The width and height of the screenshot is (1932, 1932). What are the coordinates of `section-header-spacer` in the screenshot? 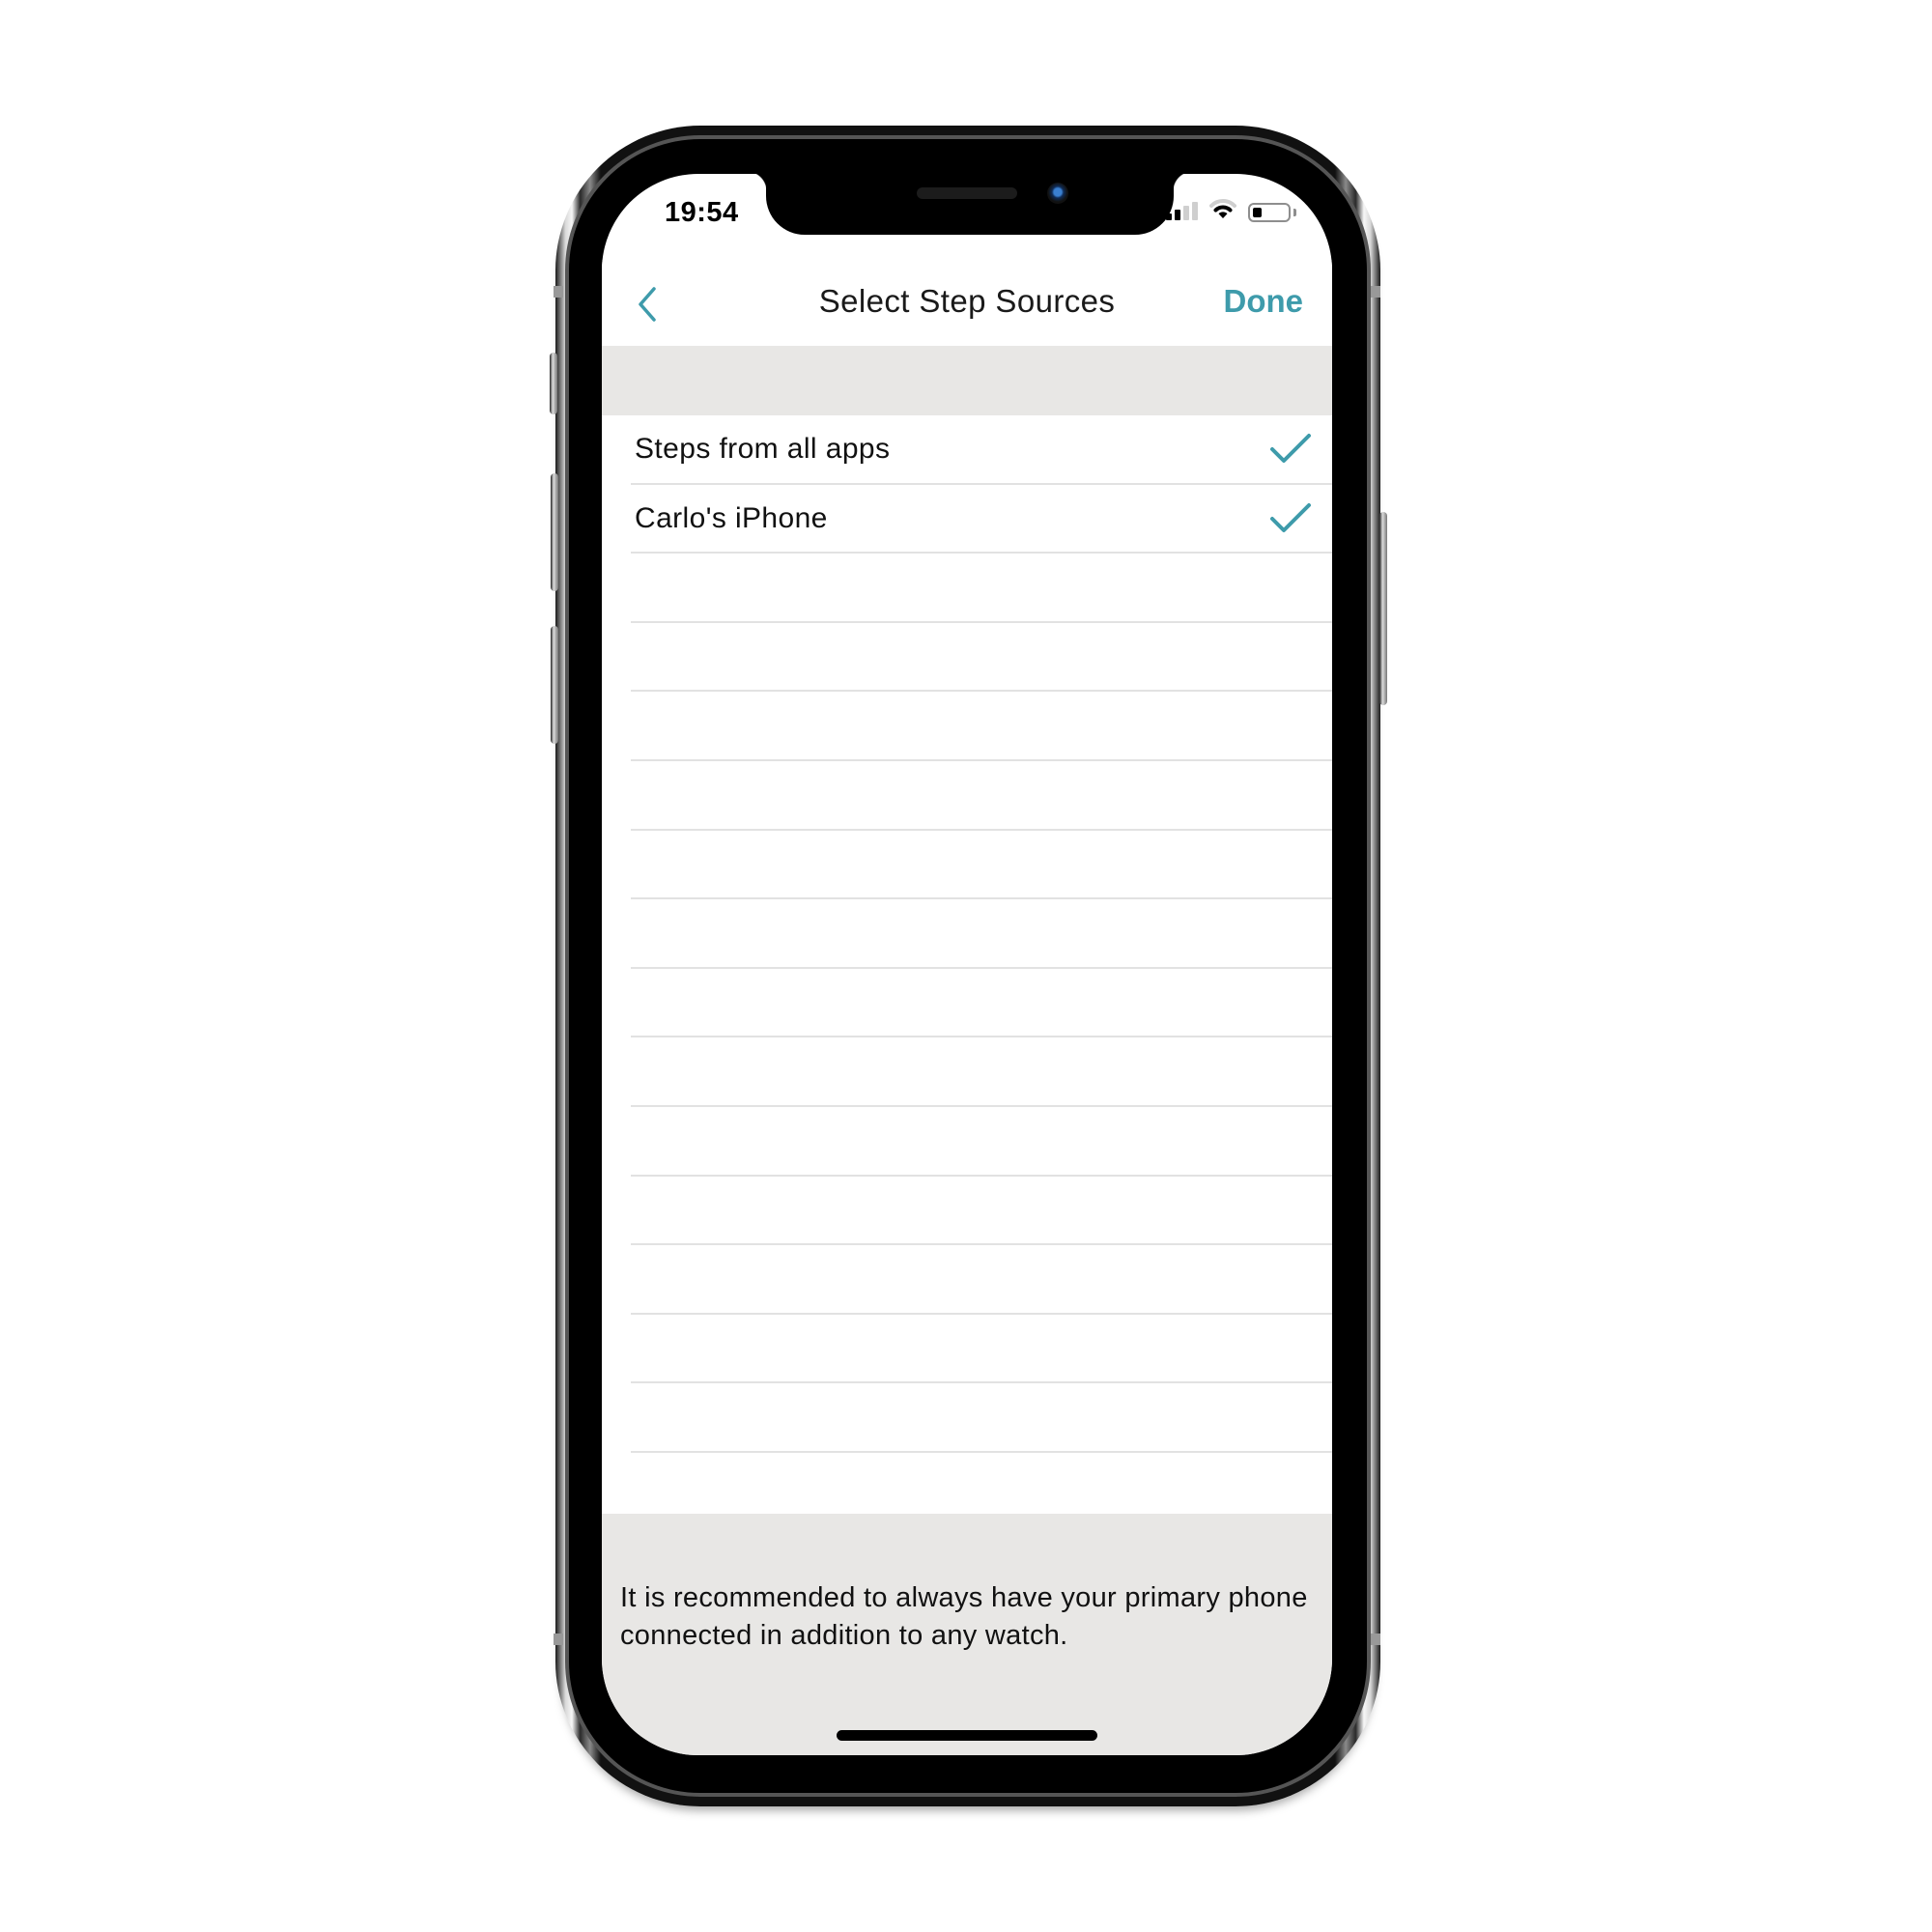 It's located at (967, 380).